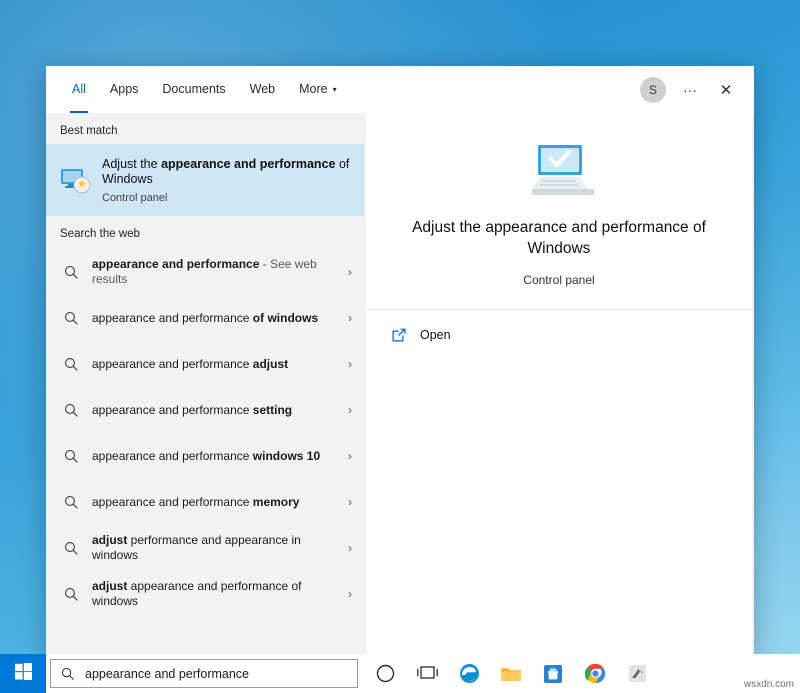  I want to click on list-item: appearance and performance memory ›, so click(205, 502).